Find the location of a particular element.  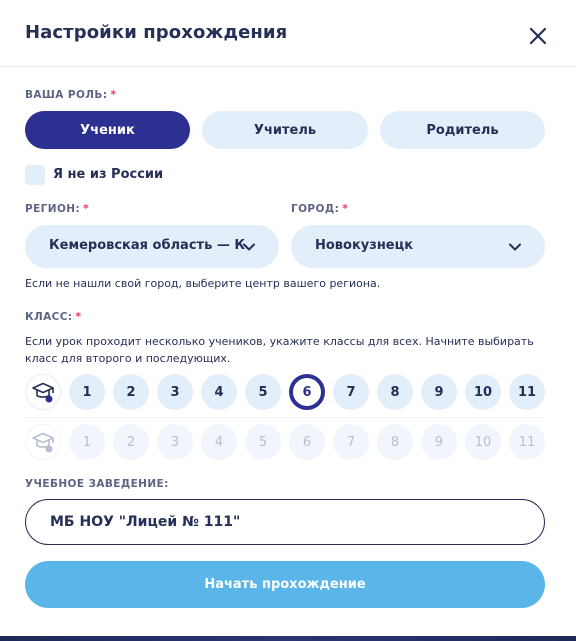

grade-2nd-4-button: 4 is located at coordinates (219, 442).